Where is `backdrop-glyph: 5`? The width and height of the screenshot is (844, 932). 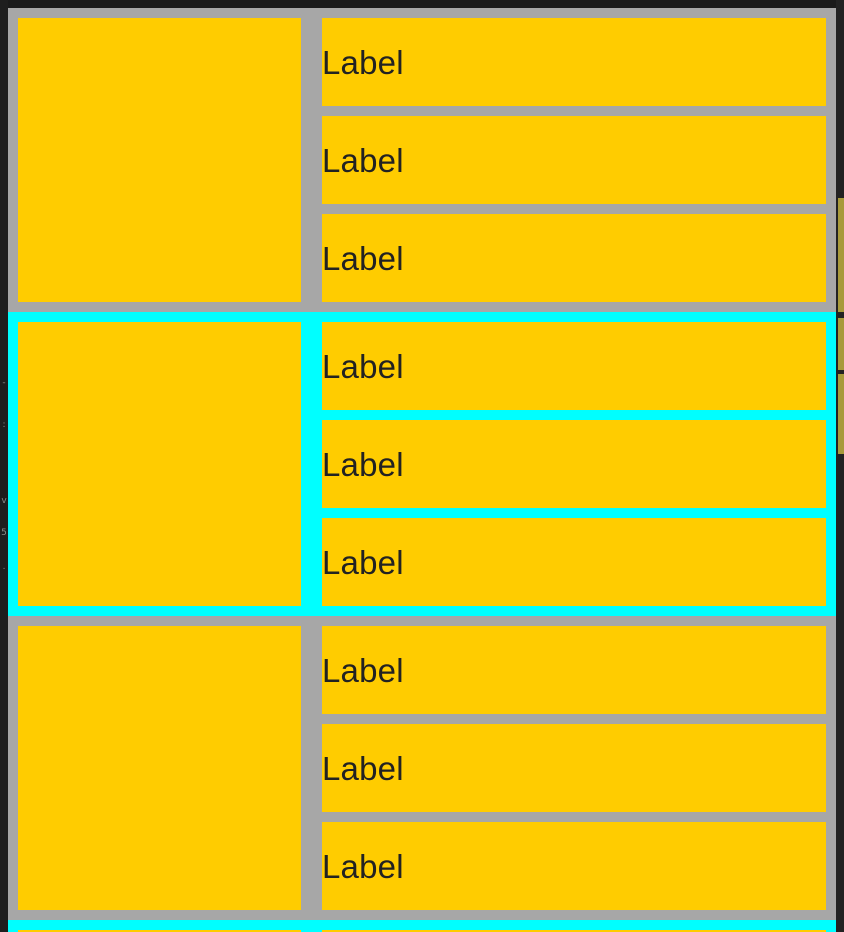
backdrop-glyph: 5 is located at coordinates (4, 533).